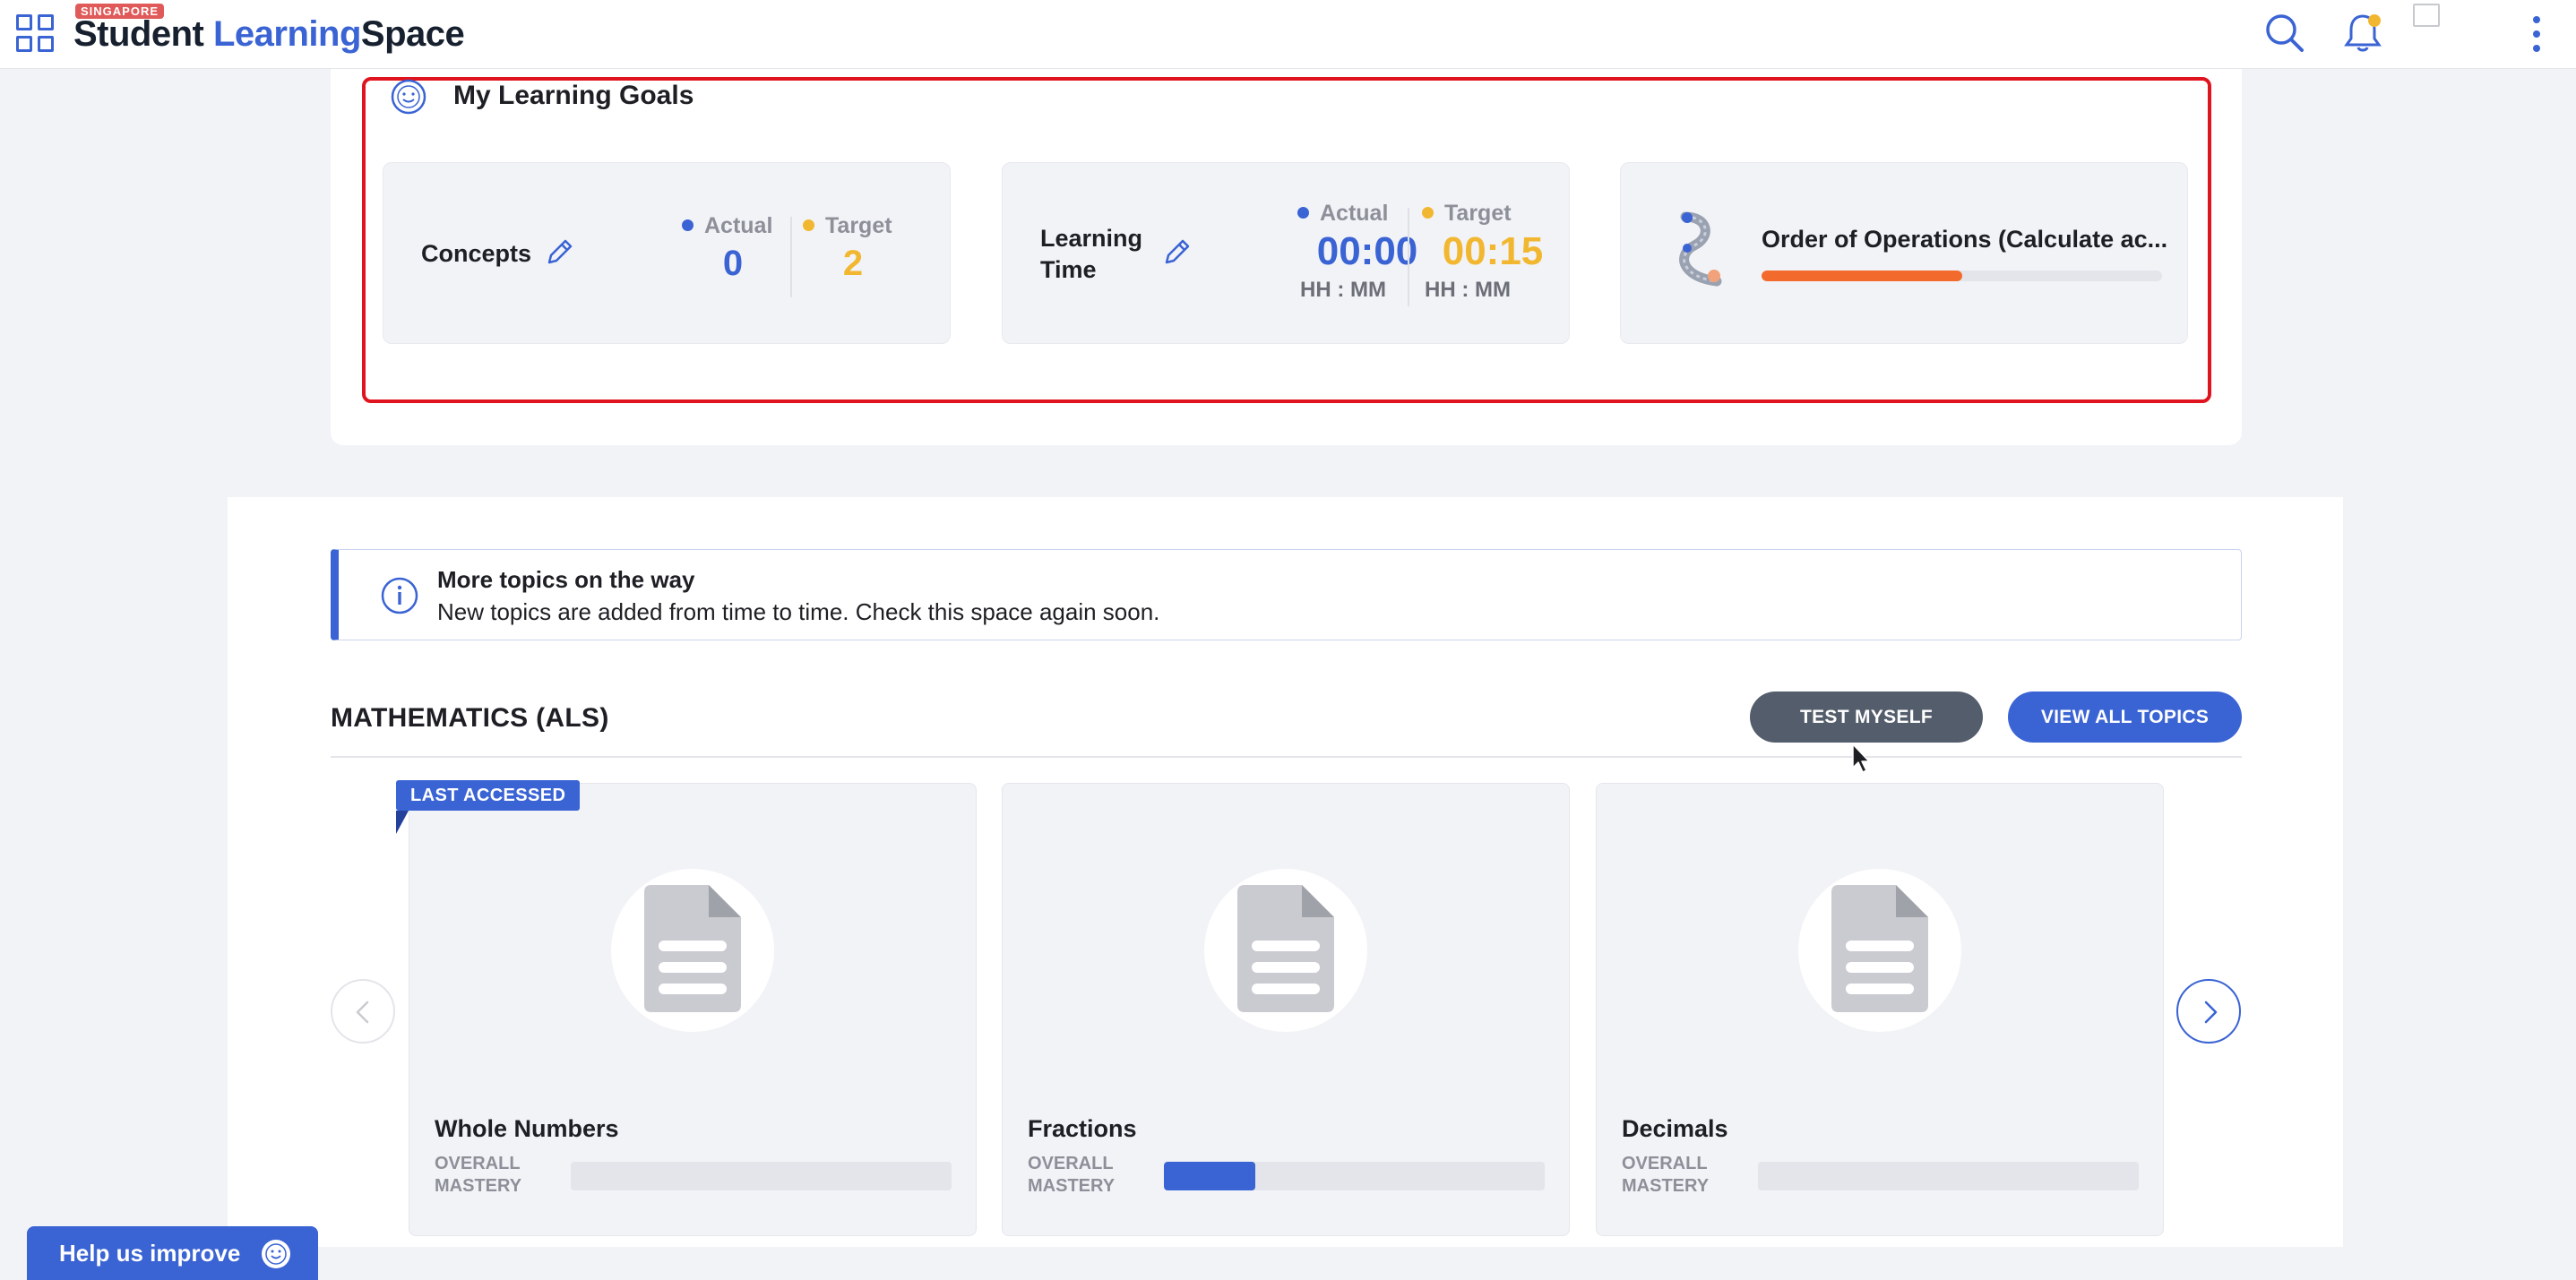  What do you see at coordinates (399, 595) in the screenshot?
I see `info-icon` at bounding box center [399, 595].